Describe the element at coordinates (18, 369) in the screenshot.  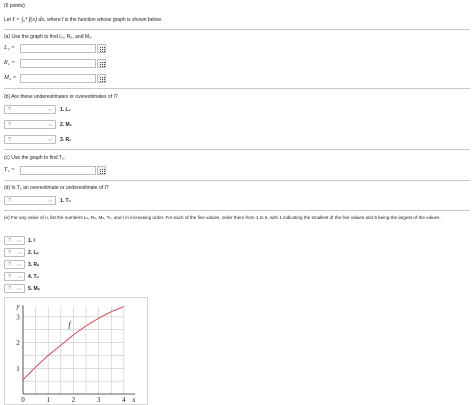
I see `y-tick-label: 1` at that location.